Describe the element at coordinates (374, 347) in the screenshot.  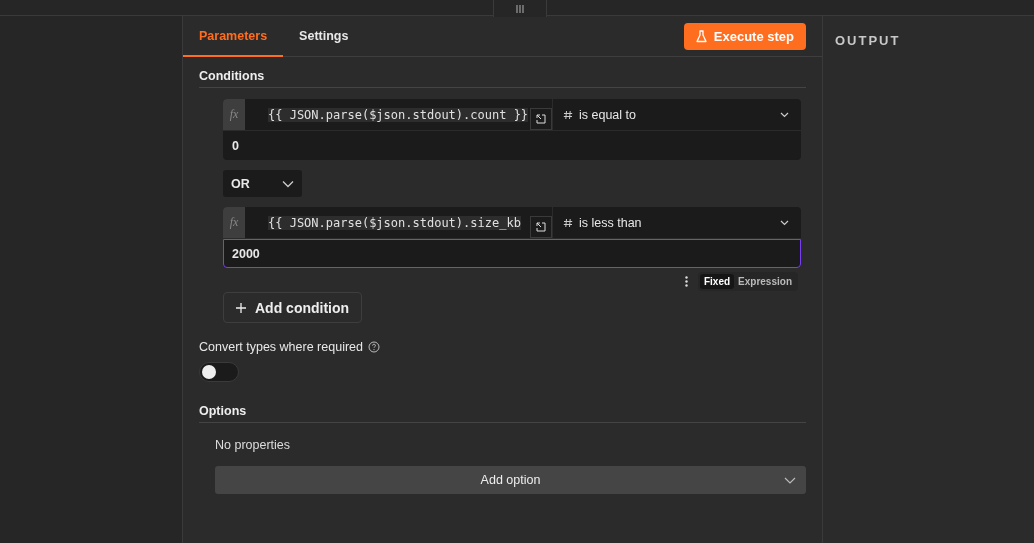
I see `help-icon` at that location.